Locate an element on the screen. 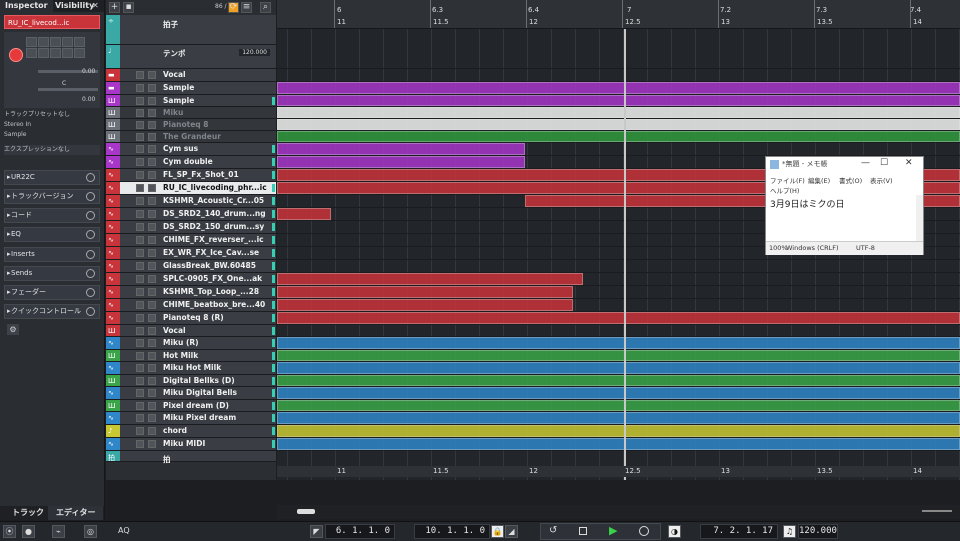 The height and width of the screenshot is (541, 960). inspector-track-name: RU_IC_livecod...ic is located at coordinates (52, 22).